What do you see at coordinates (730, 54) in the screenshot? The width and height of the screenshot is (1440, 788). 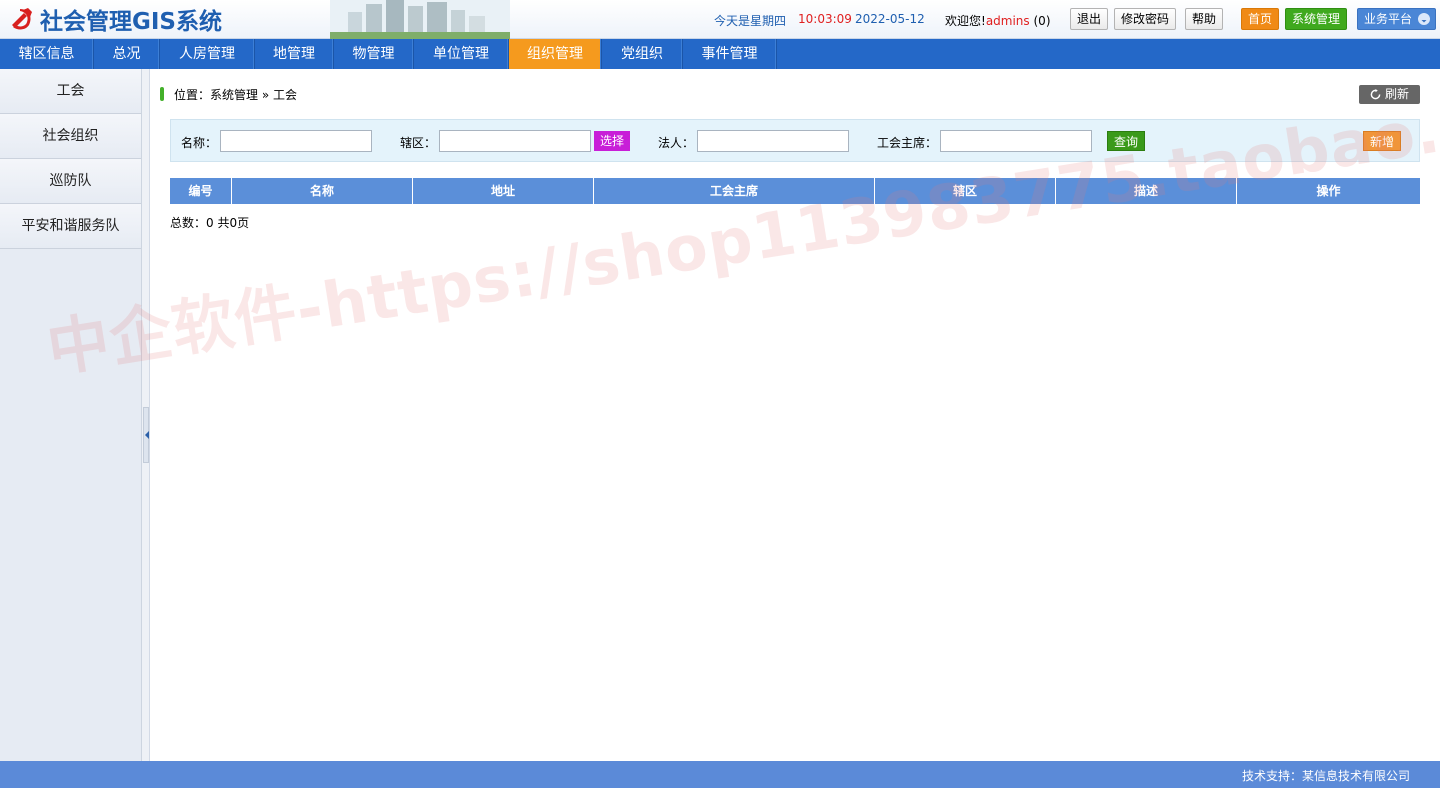 I see `nav-item-events: 事件管理` at bounding box center [730, 54].